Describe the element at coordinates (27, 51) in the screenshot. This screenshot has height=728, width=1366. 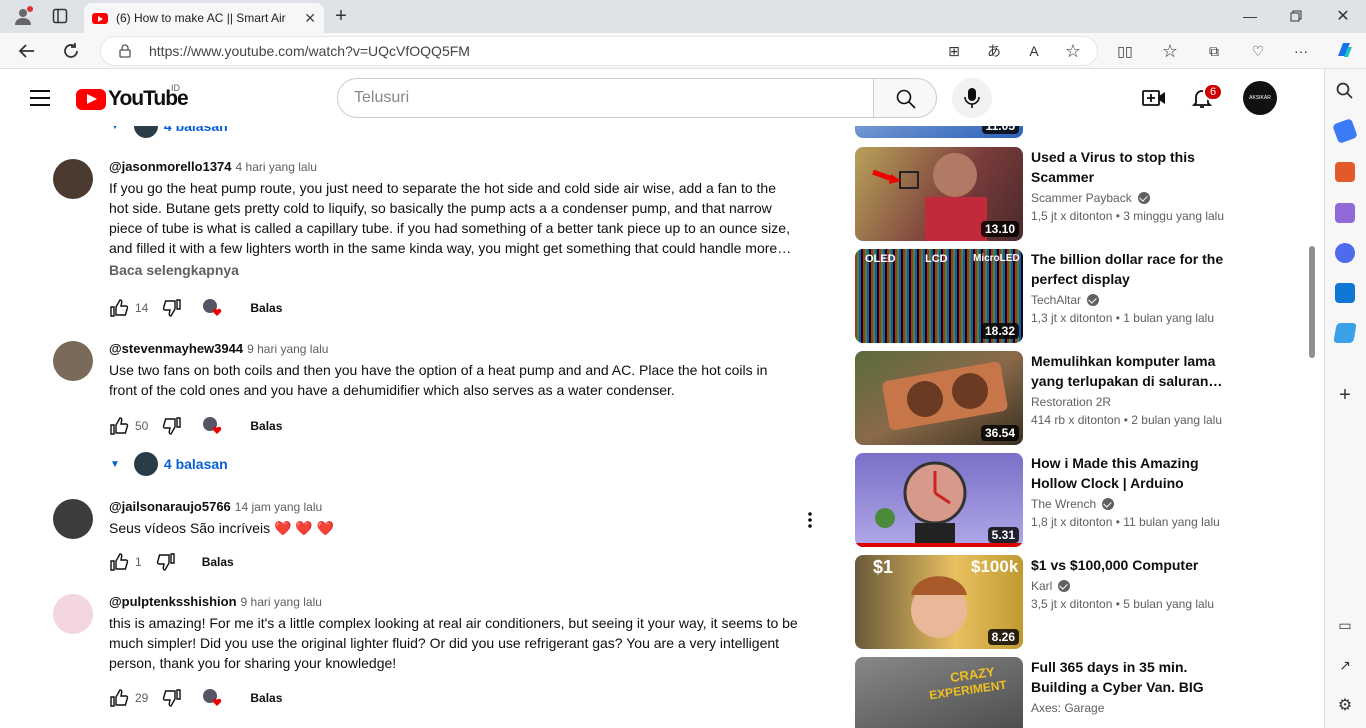
I see `back-icon` at that location.